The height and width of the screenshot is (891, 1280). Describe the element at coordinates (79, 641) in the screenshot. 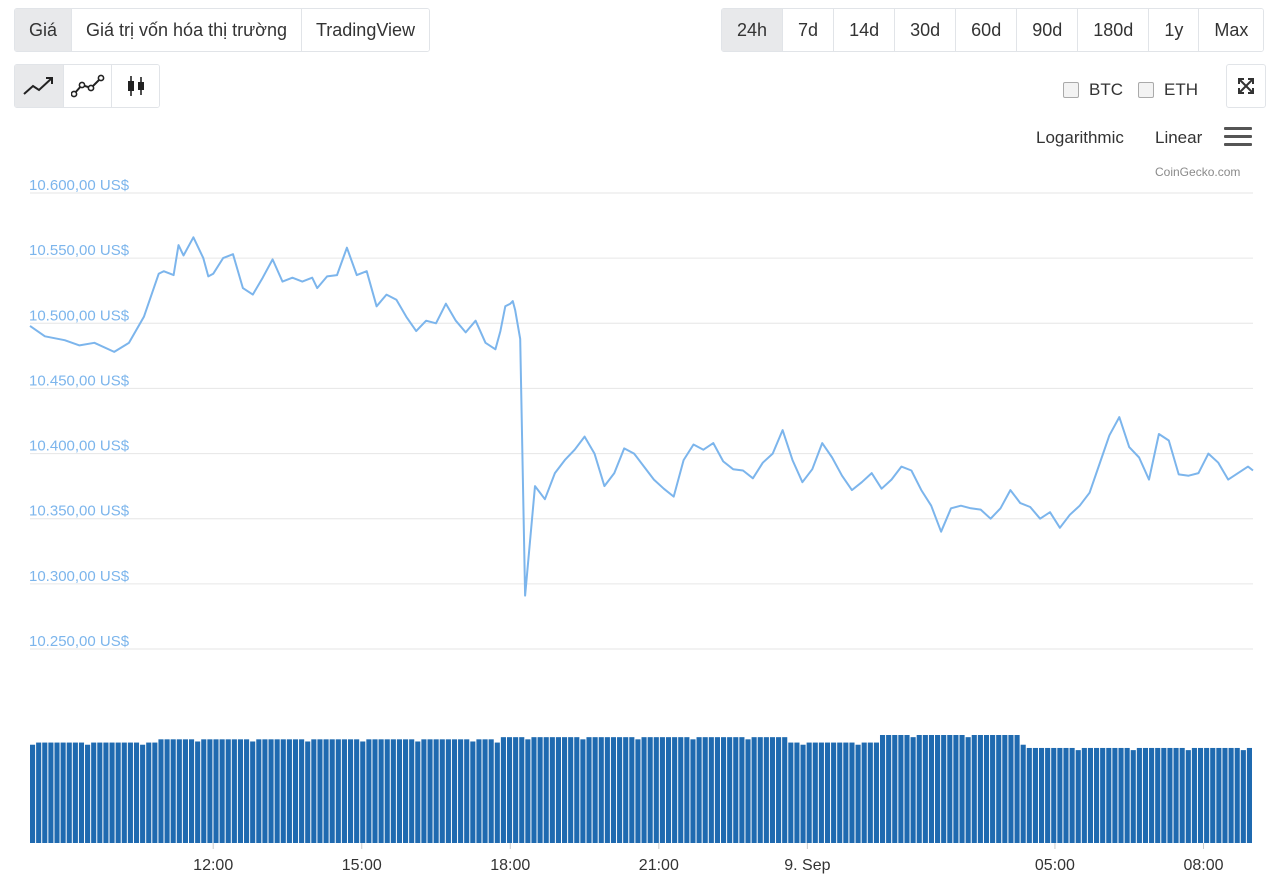

I see `y-tick-label: 10.250,00 US$` at that location.